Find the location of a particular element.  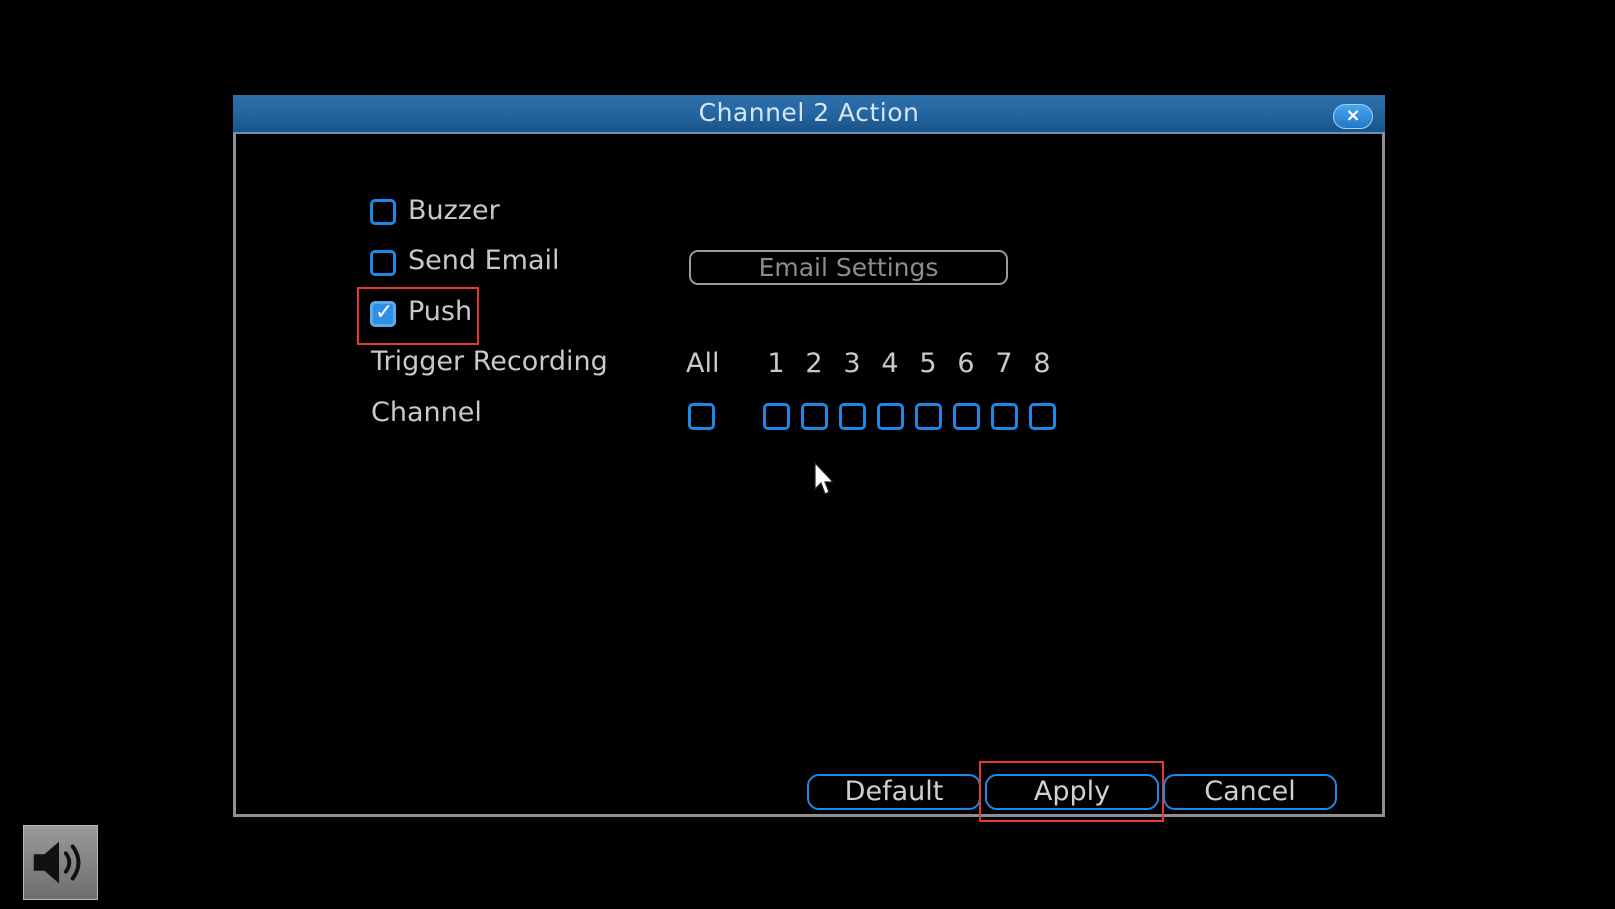

apply-button: Apply is located at coordinates (1072, 792).